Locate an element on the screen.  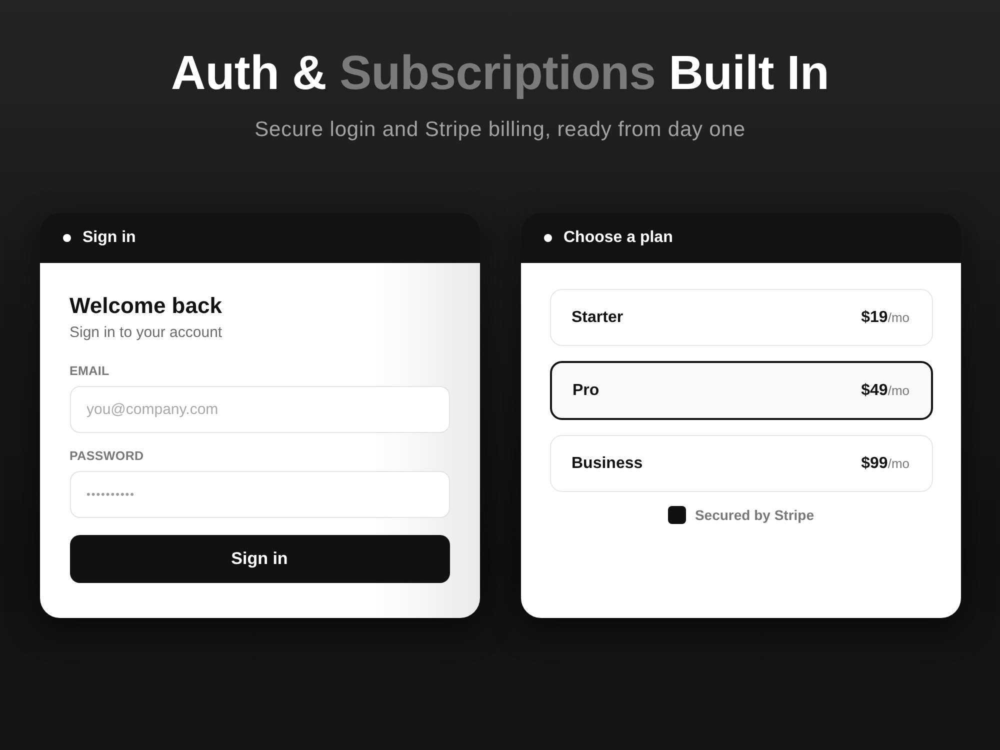
card-title: Sign in is located at coordinates (109, 238).